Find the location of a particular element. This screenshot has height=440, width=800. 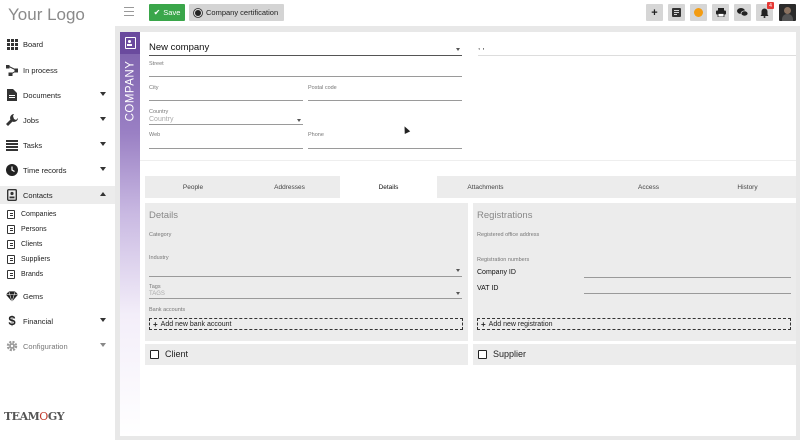

print-button is located at coordinates (720, 12).